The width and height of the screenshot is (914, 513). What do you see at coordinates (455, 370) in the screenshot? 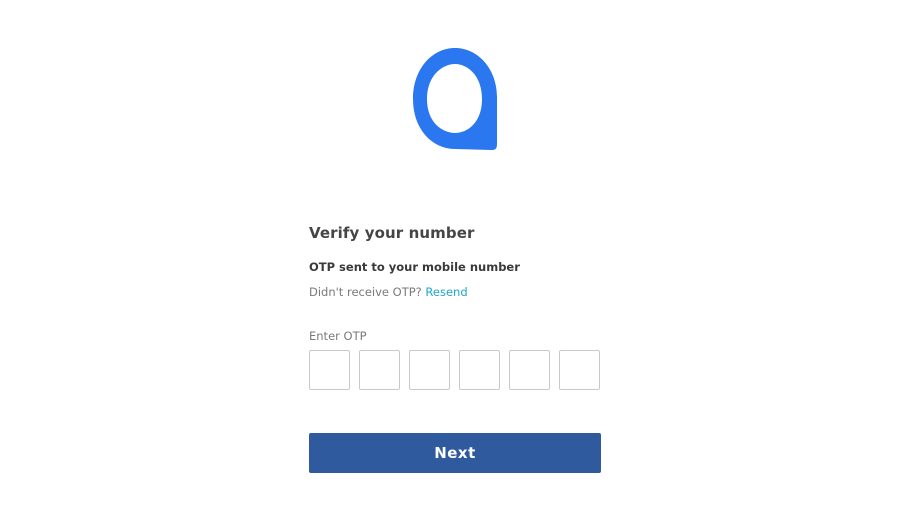
I see `otp-input-group` at bounding box center [455, 370].